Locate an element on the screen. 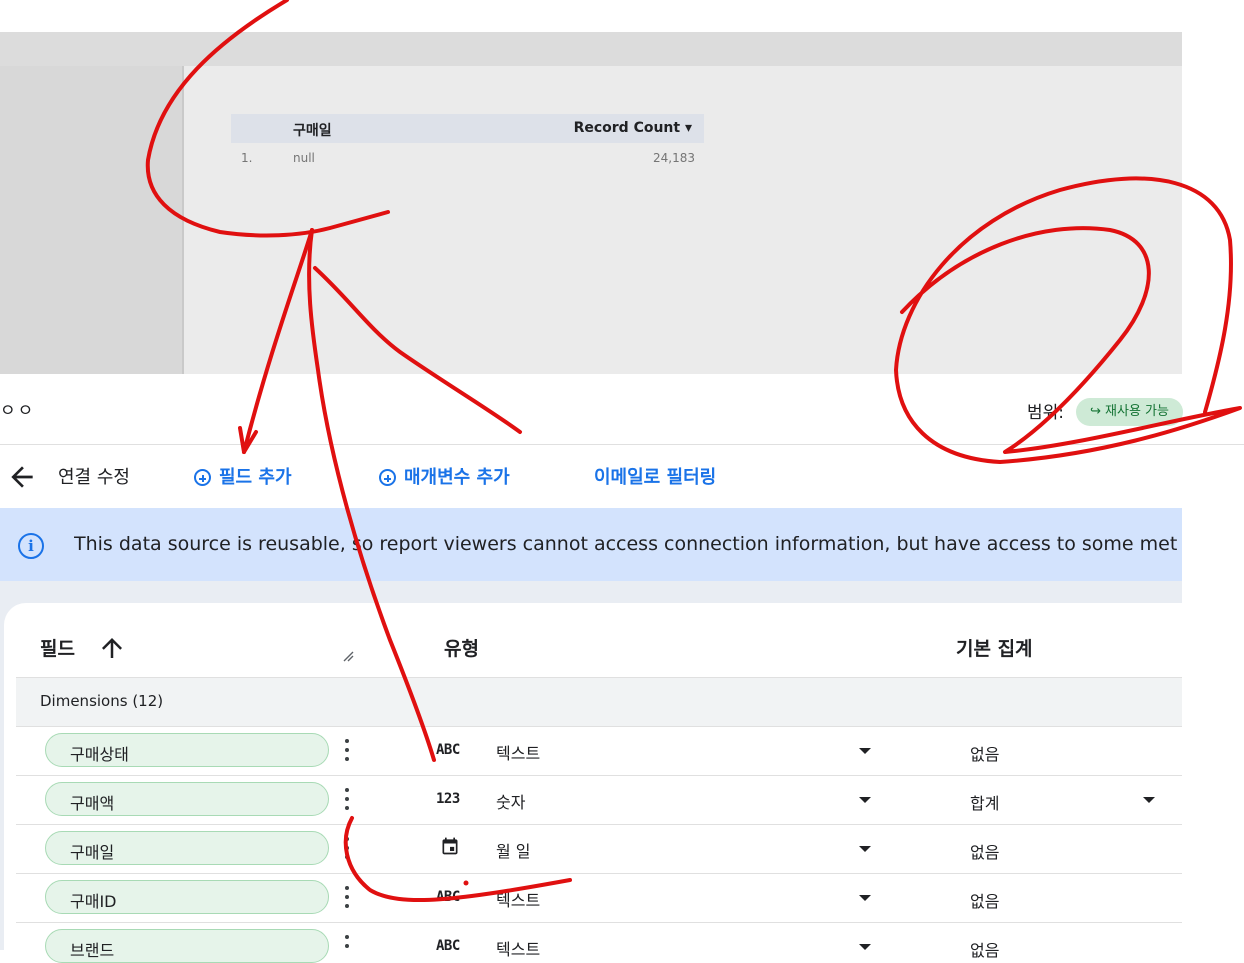 This screenshot has height=963, width=1244. edit-connection-button: 연결 수정 is located at coordinates (94, 476).